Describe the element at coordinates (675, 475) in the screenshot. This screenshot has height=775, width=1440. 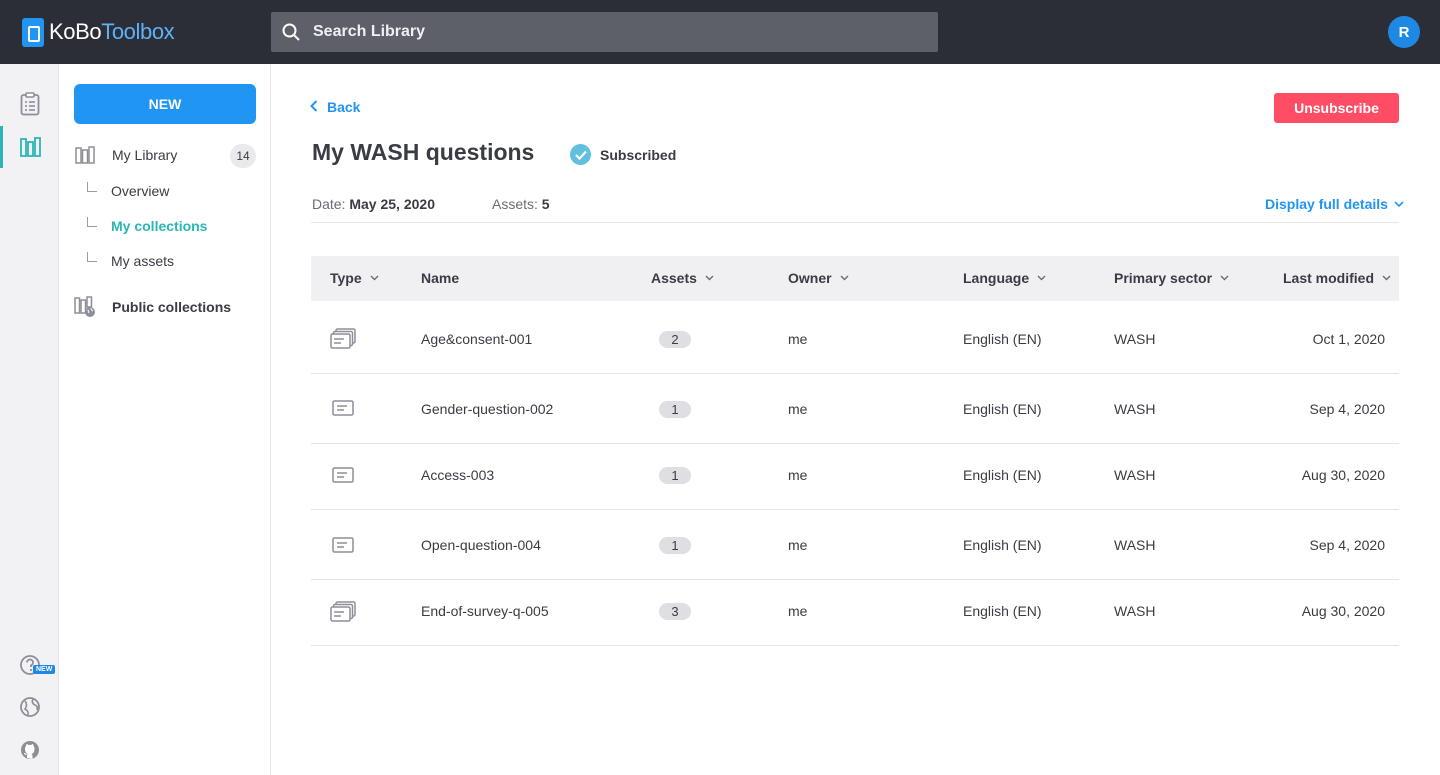
I see `assets-count-badge: 1` at that location.